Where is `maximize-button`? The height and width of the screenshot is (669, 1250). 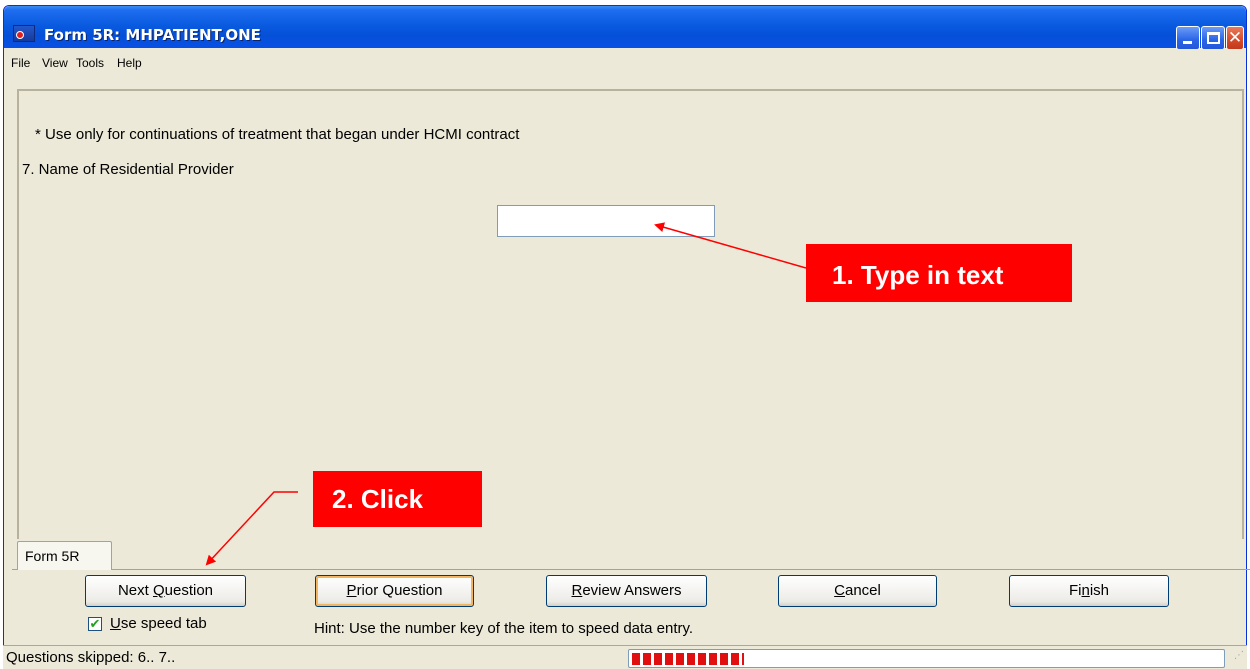
maximize-button is located at coordinates (1213, 38).